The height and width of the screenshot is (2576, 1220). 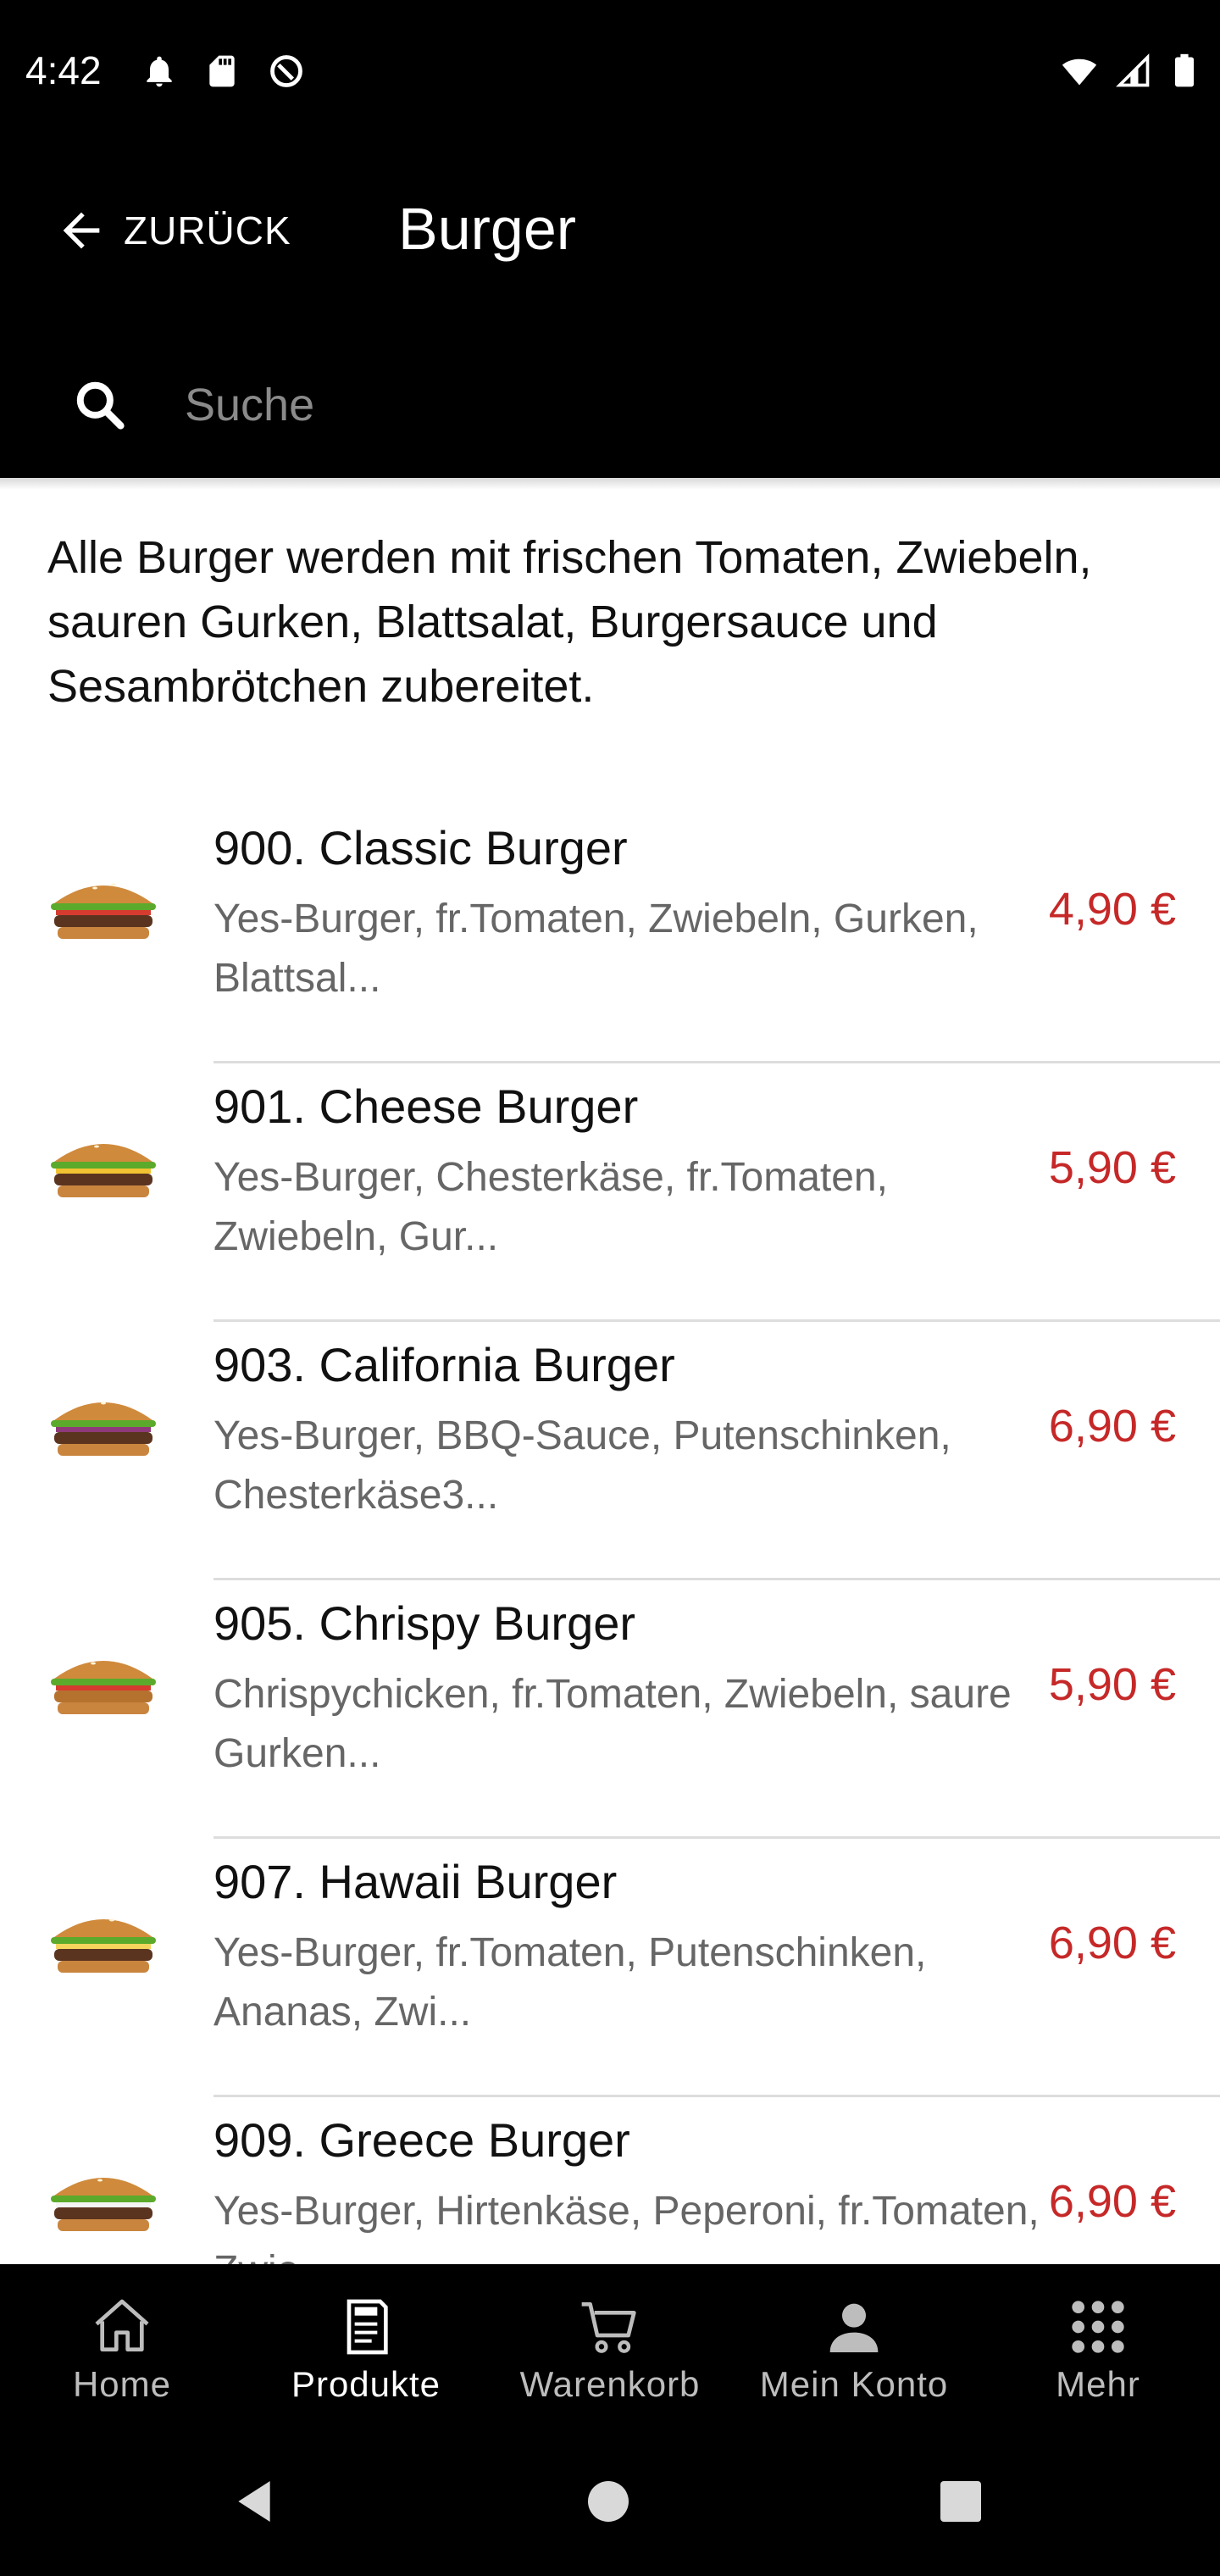 I want to click on status-time: 4:42, so click(x=63, y=70).